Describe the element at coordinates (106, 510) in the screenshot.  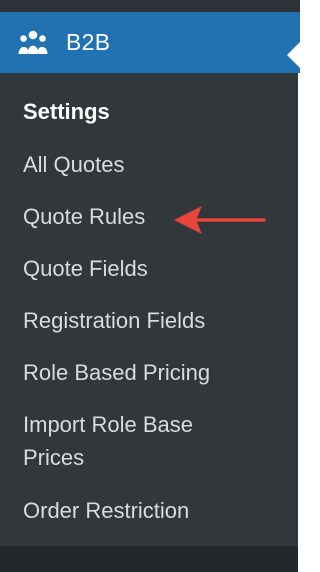
I see `submenu-item-order-restriction: Order Restriction` at that location.